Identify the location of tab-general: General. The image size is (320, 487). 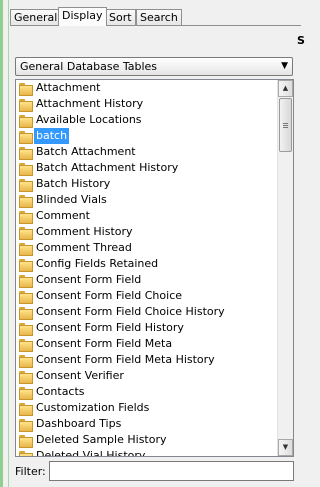
(36, 17).